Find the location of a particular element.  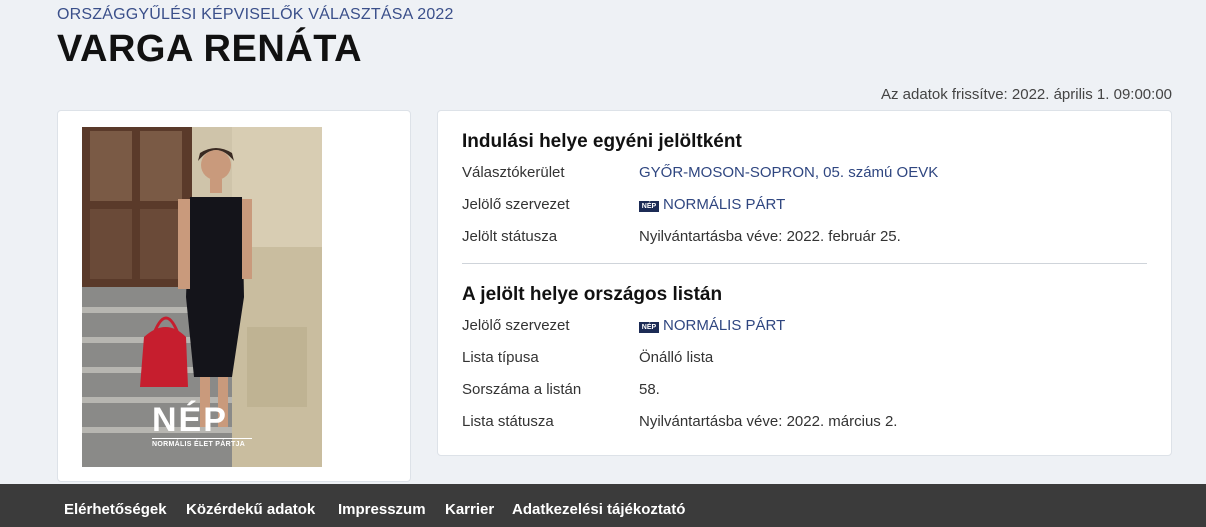

party-link-list: NÉP NORMÁLIS PÁRT is located at coordinates (712, 325).